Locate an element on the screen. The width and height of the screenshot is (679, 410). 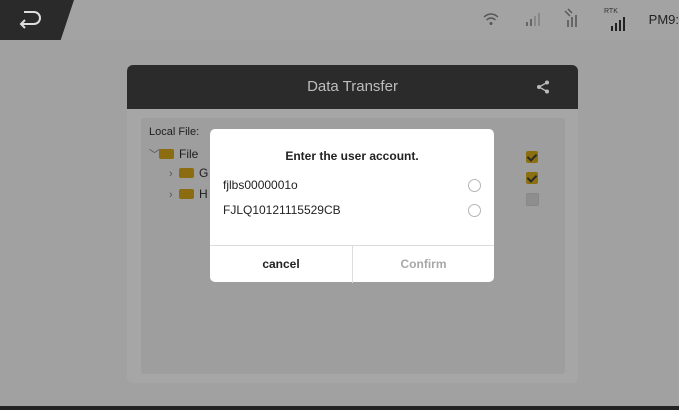
tree-row-g: › G is located at coordinates (188, 173).